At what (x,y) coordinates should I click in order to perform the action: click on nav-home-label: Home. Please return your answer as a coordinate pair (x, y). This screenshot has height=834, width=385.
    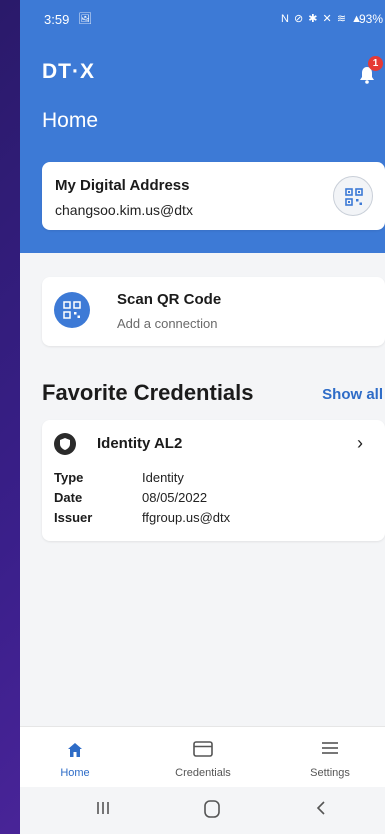
    Looking at the image, I should click on (75, 773).